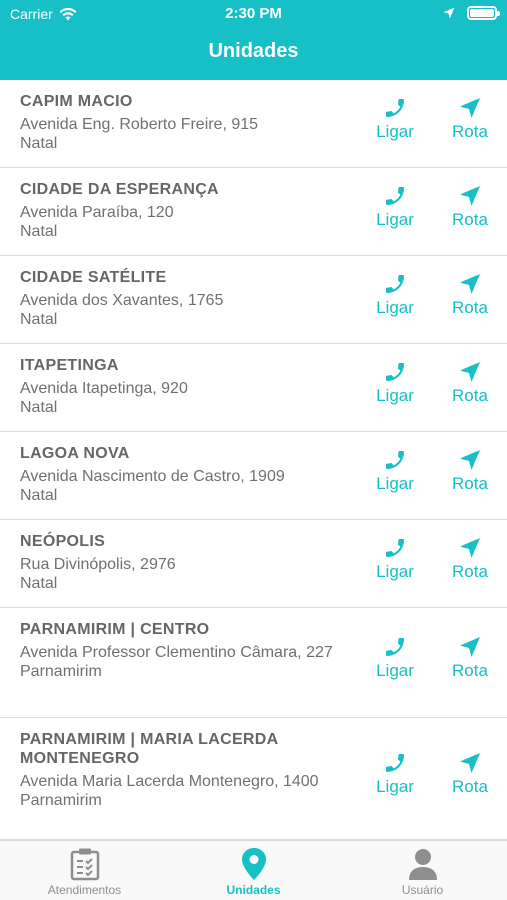  I want to click on tab-label: Atendimentos, so click(84, 890).